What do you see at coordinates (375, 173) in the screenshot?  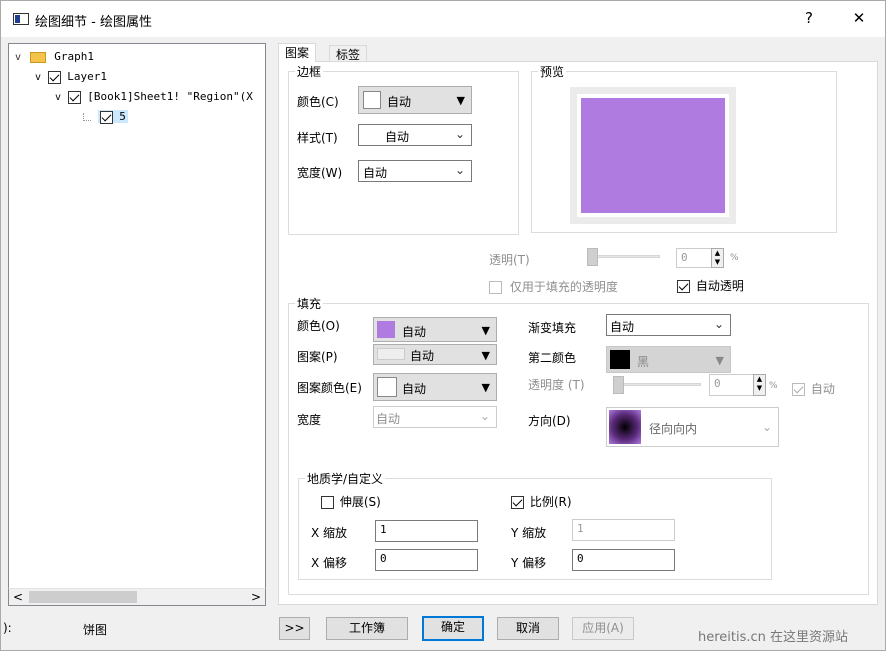 I see `border-width-value: 自动` at bounding box center [375, 173].